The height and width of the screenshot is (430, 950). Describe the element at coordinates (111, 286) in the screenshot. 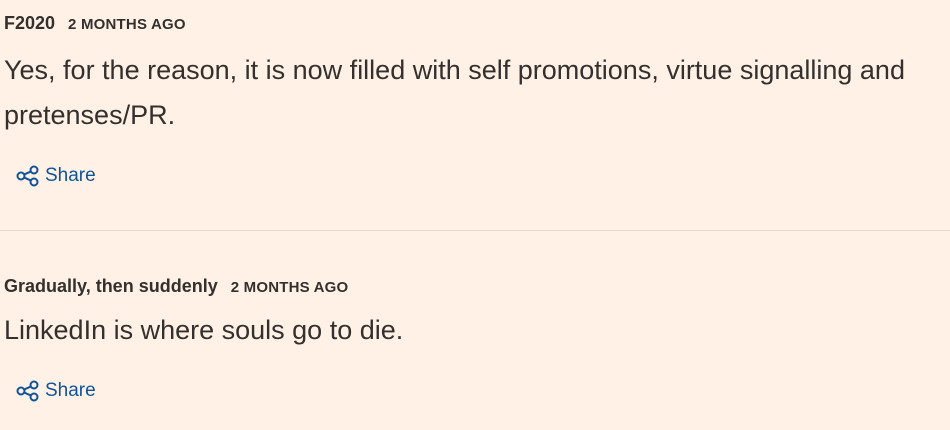

I see `comment-author: Gradually, then suddenly` at that location.